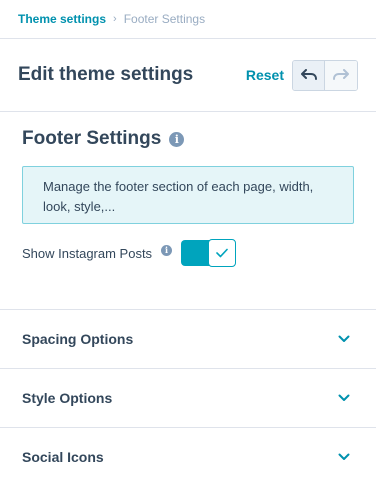 Image resolution: width=376 pixels, height=481 pixels. I want to click on undo-icon, so click(308, 74).